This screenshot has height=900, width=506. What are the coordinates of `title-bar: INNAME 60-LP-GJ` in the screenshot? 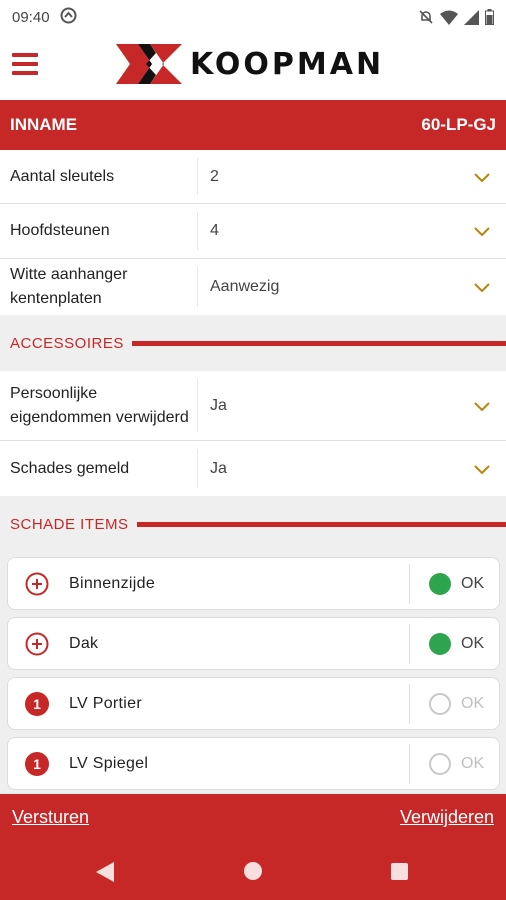 It's located at (253, 125).